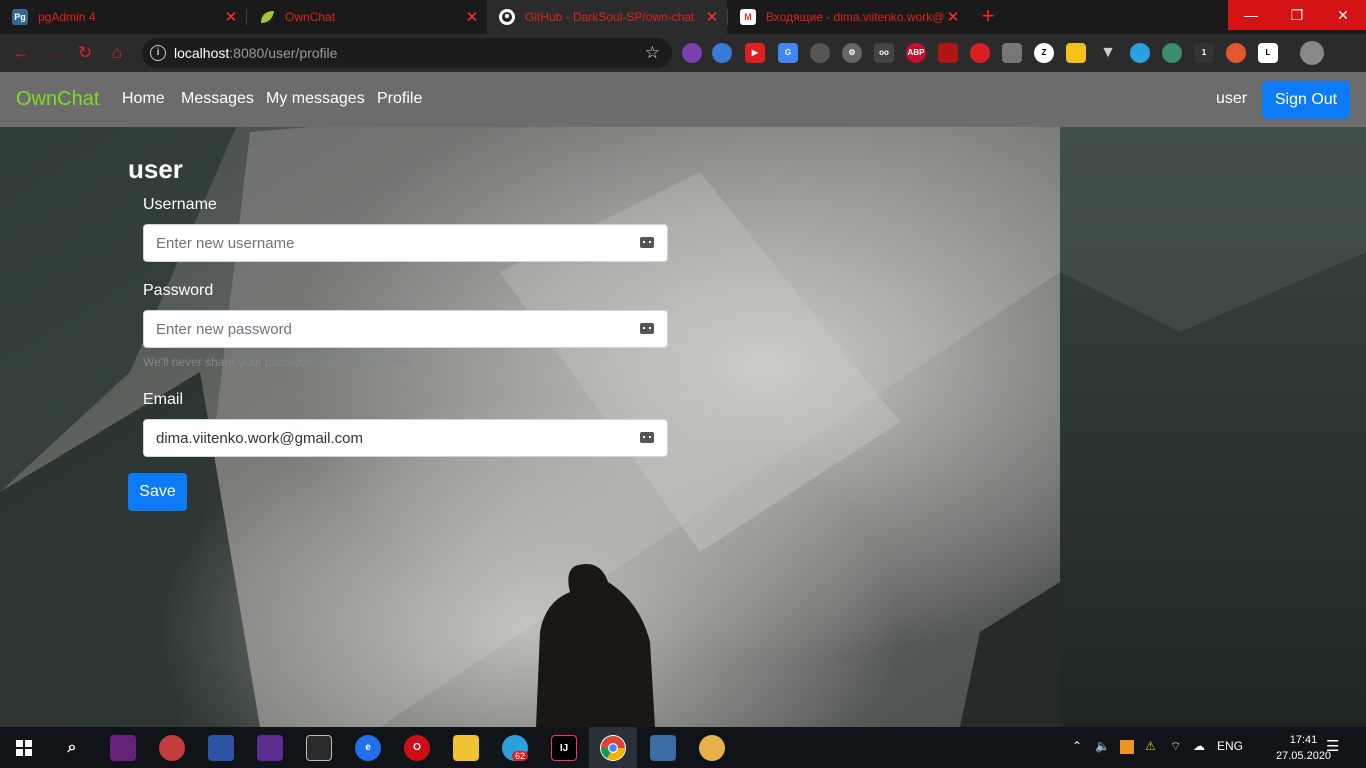  Describe the element at coordinates (692, 53) in the screenshot. I see `extension-feather-icon` at that location.